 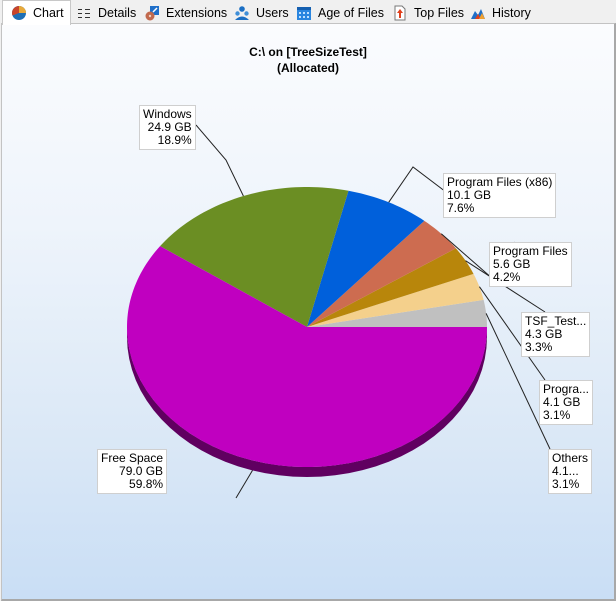 What do you see at coordinates (19, 13) in the screenshot?
I see `pie-chart-icon` at bounding box center [19, 13].